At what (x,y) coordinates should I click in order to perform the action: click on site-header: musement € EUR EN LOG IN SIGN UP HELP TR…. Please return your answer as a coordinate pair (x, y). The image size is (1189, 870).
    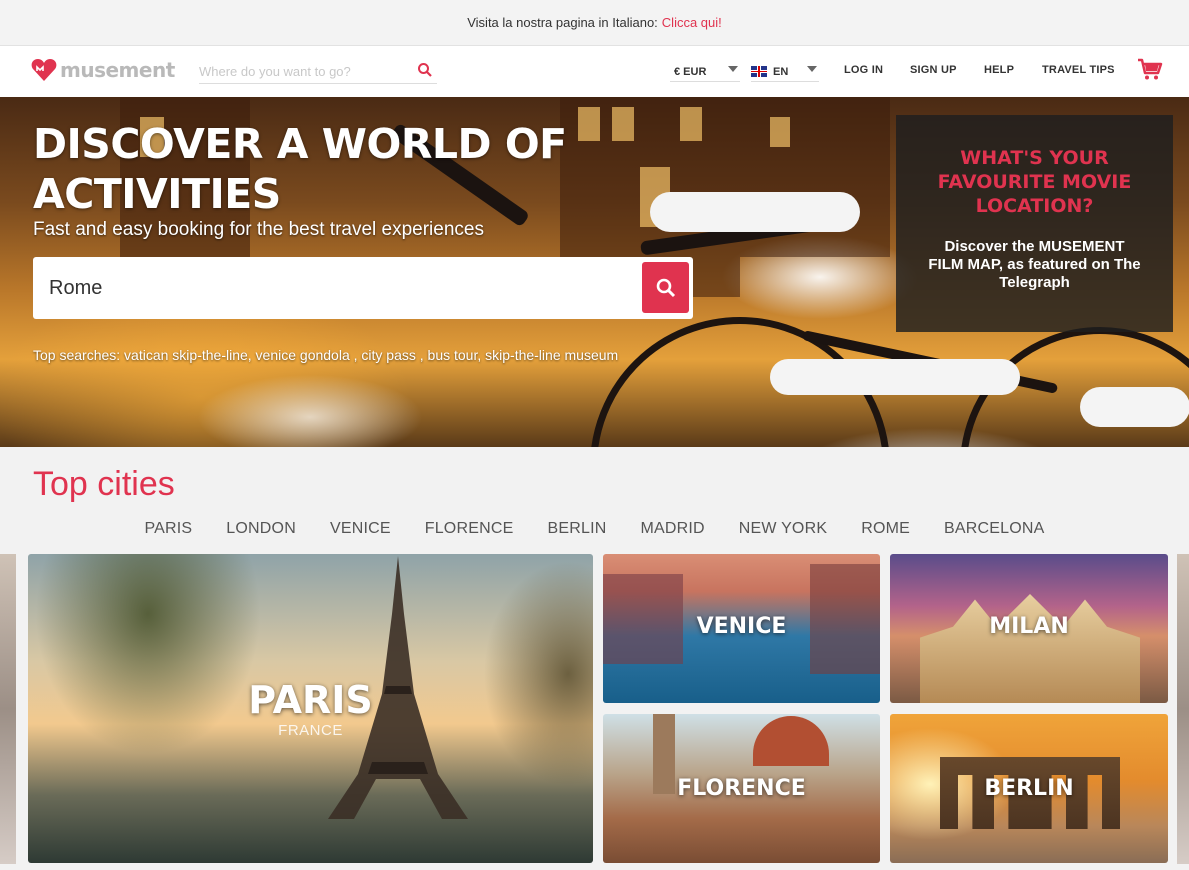
    Looking at the image, I should click on (594, 71).